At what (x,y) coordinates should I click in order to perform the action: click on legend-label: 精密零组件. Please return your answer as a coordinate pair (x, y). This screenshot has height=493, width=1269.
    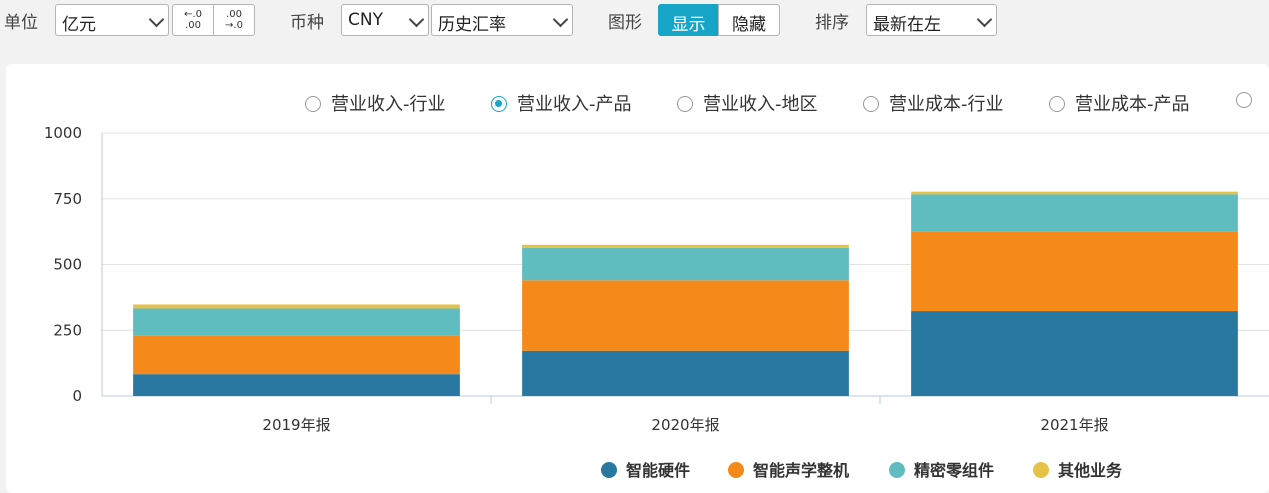
    Looking at the image, I should click on (954, 470).